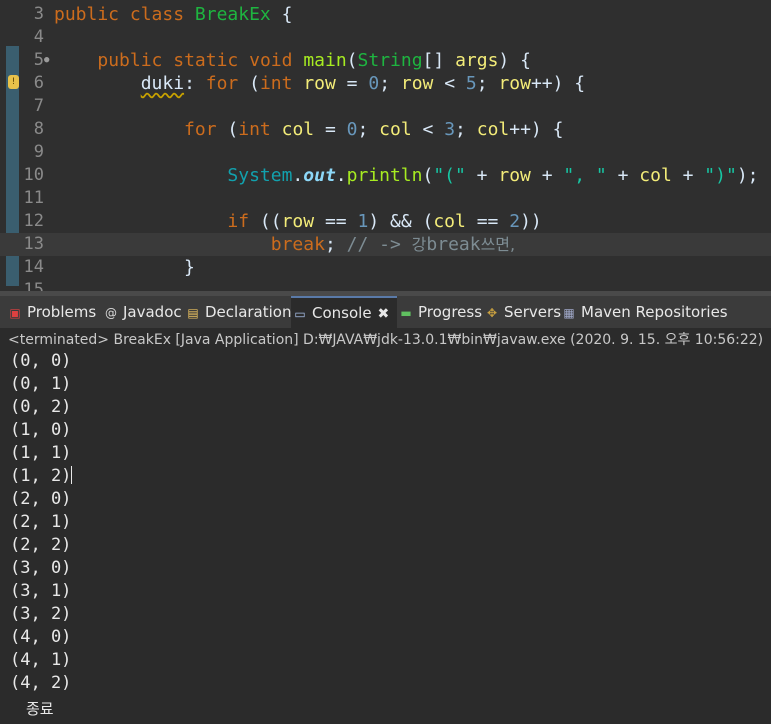  Describe the element at coordinates (15, 313) in the screenshot. I see `problems-icon: ▣` at that location.